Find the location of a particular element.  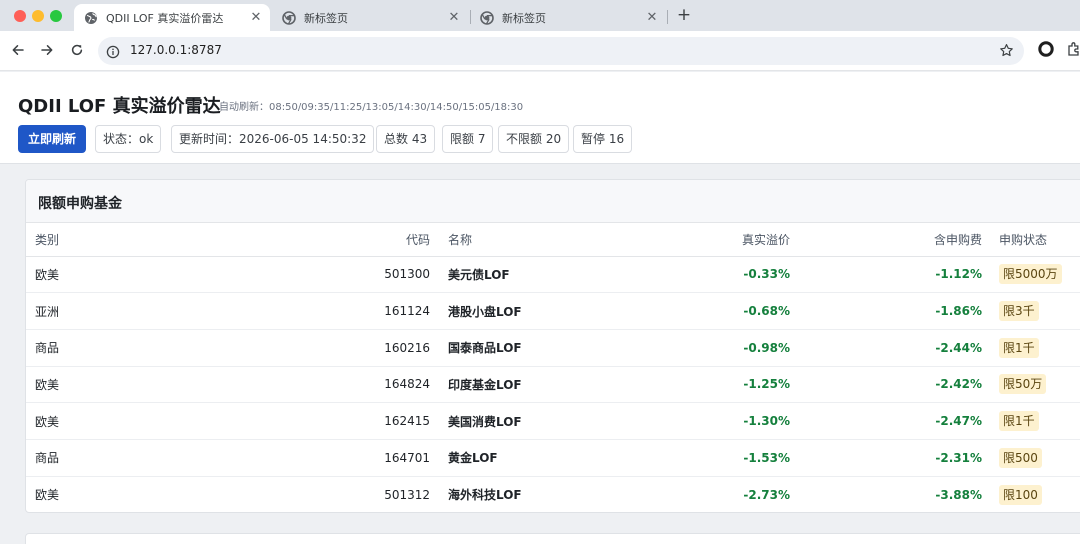

cell-name: 印度基金LOF is located at coordinates (512, 385).